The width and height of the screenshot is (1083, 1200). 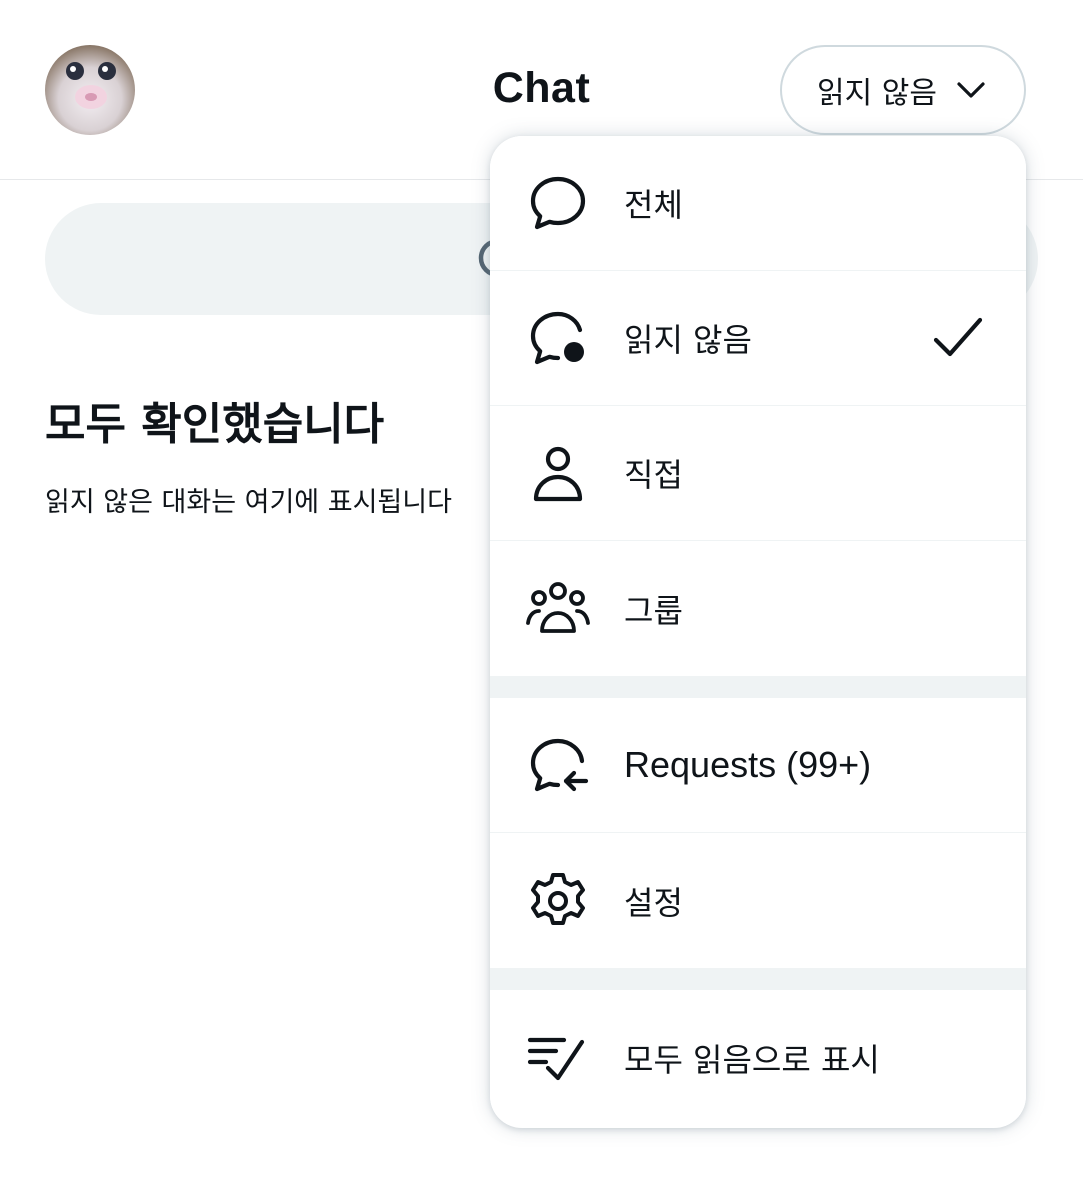 I want to click on menu-item-requests: Requests (99+), so click(x=758, y=765).